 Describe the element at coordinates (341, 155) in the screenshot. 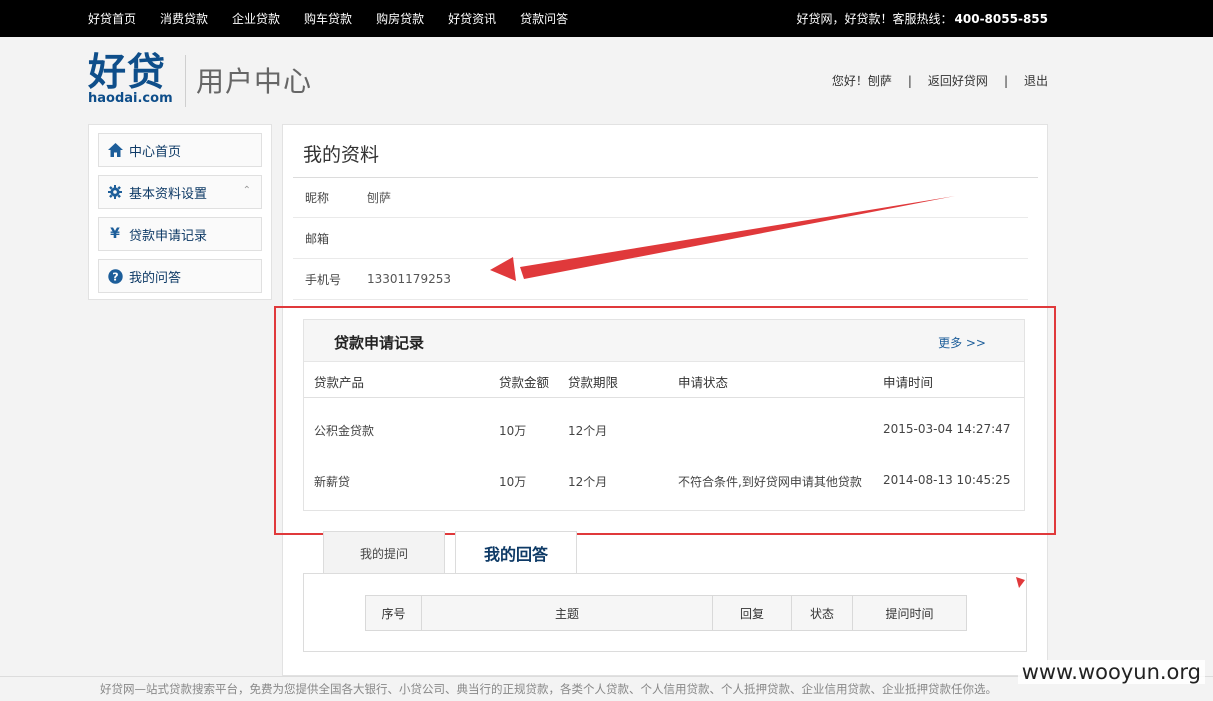

I see `profile-title: 我的资料` at that location.